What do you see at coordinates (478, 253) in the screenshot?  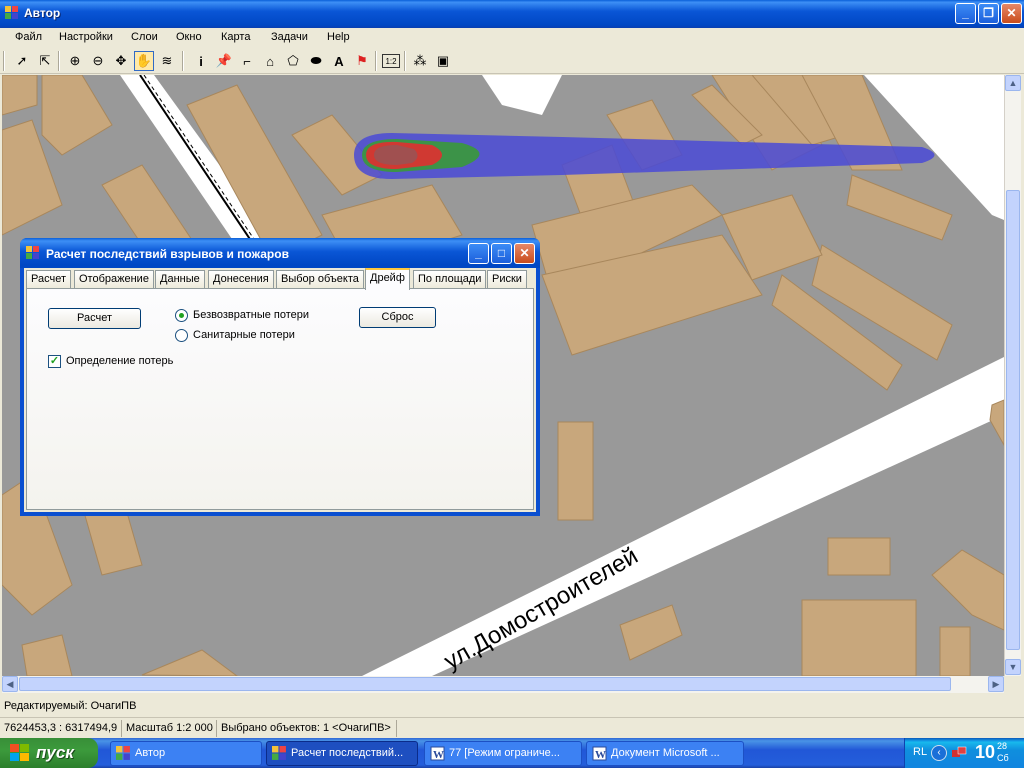 I see `dialog-minimize-button: _` at bounding box center [478, 253].